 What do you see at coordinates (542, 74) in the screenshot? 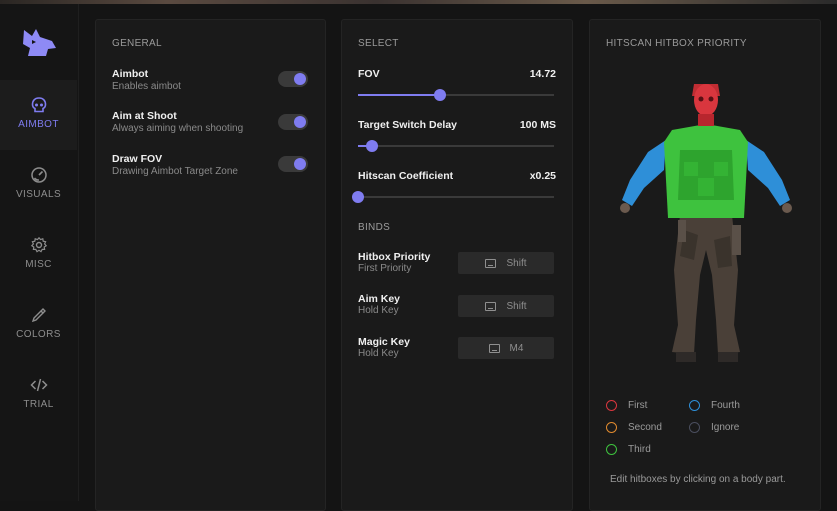
I see `fov-value: 14.72` at bounding box center [542, 74].